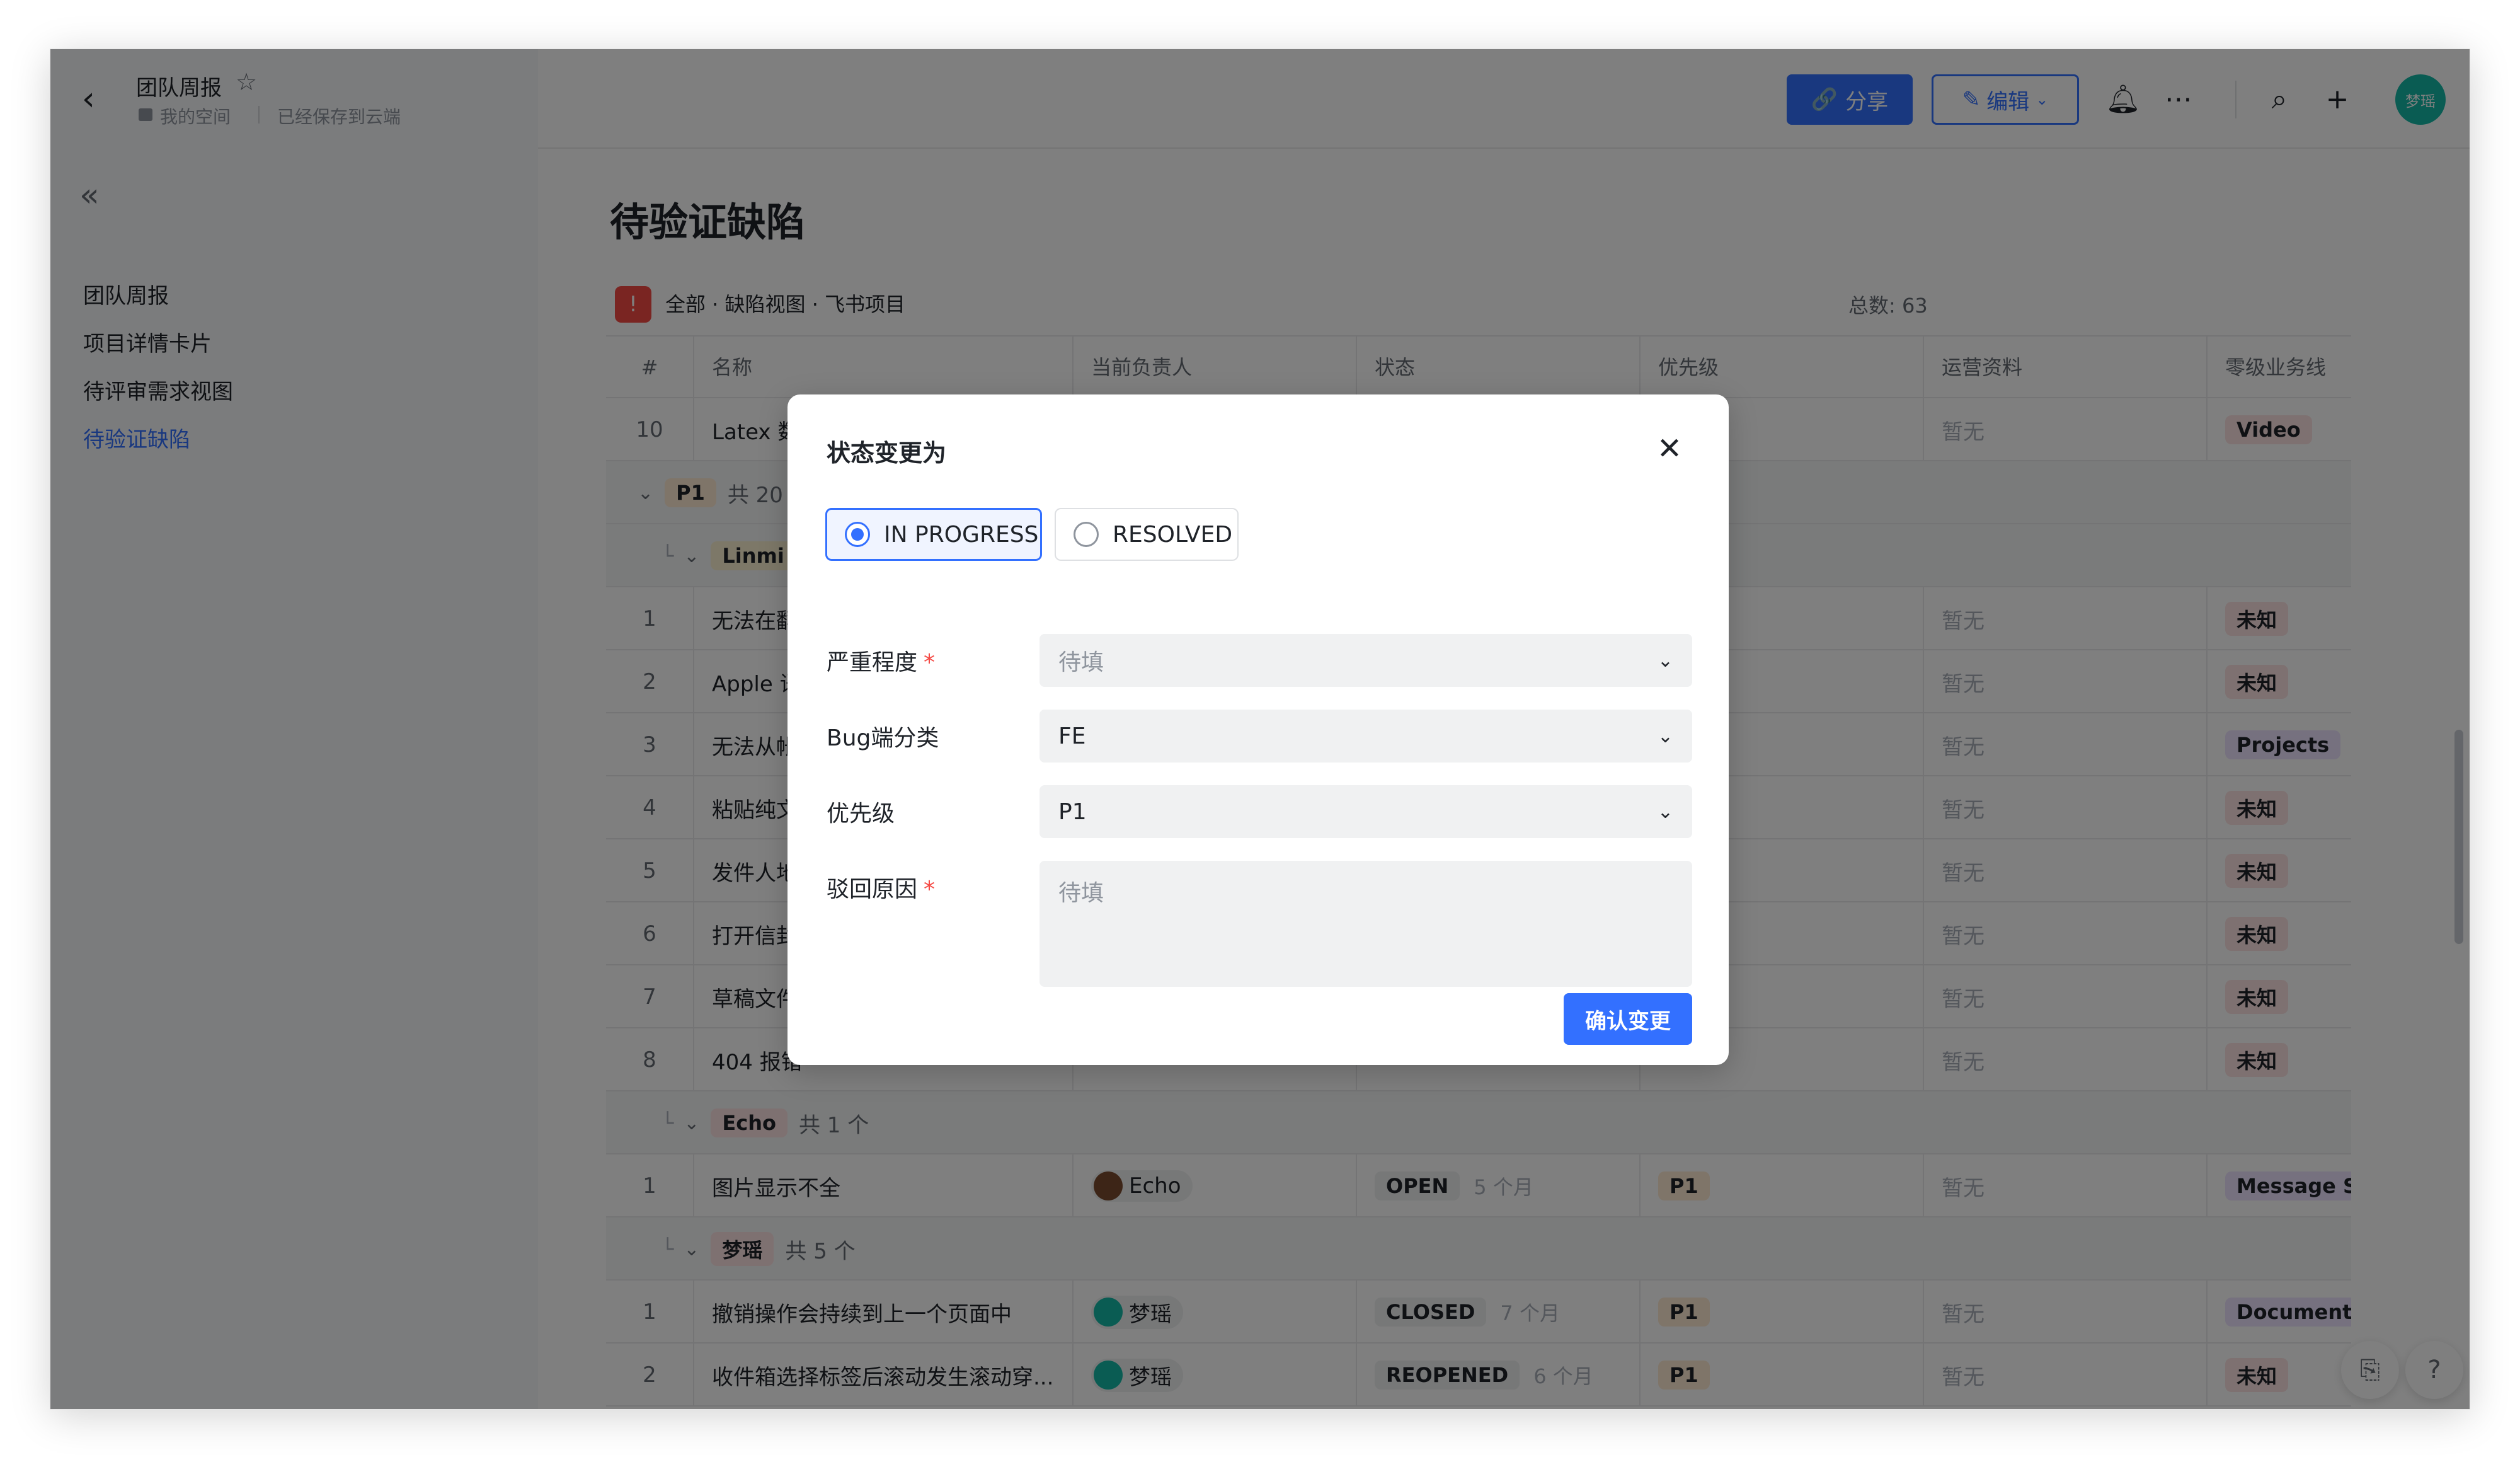 The image size is (2520, 1462). What do you see at coordinates (1072, 811) in the screenshot?
I see `priority-value: P1` at bounding box center [1072, 811].